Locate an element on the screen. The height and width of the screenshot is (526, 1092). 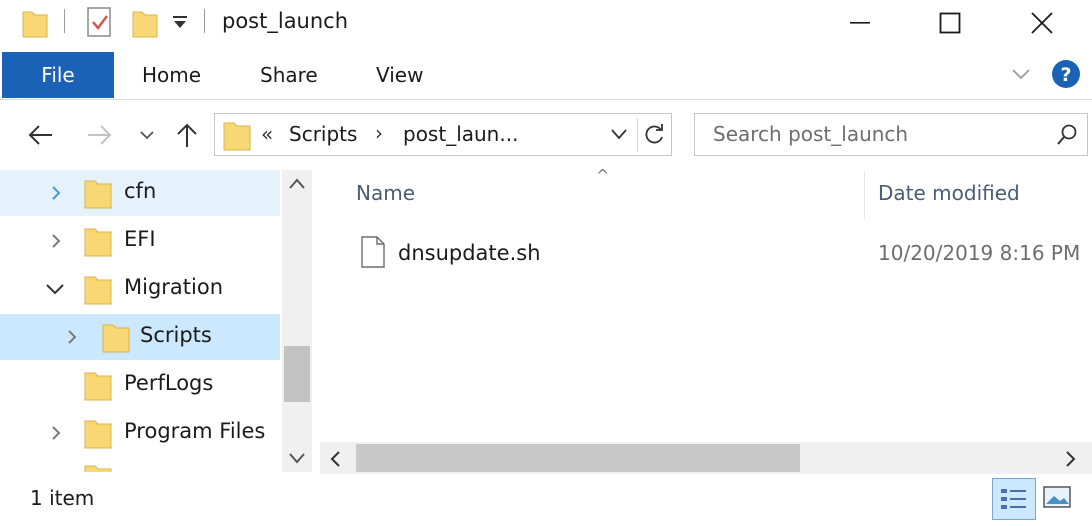
tree-item-scripts: Scripts is located at coordinates (140, 337).